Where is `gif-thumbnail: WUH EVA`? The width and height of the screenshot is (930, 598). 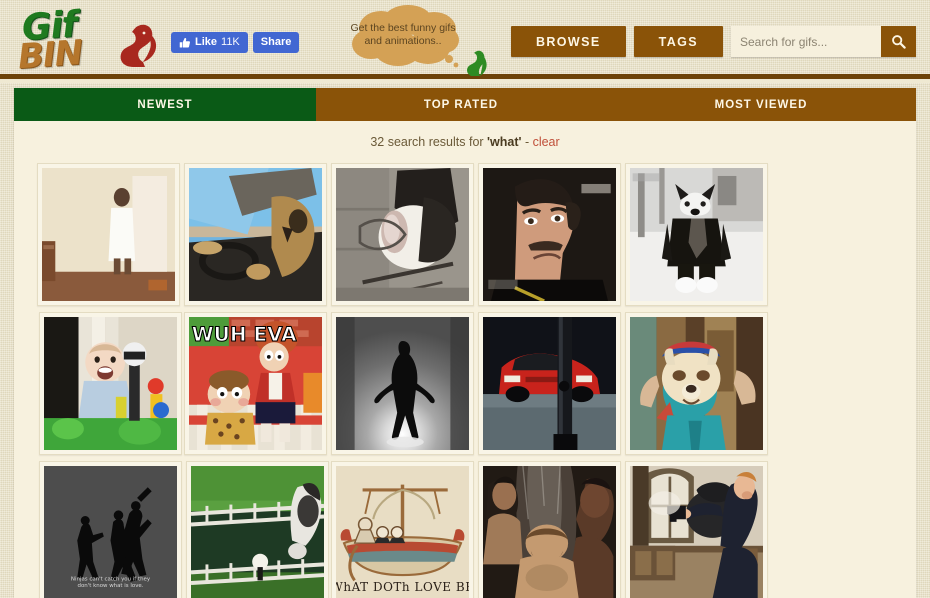
gif-thumbnail: WUH EVA is located at coordinates (255, 383).